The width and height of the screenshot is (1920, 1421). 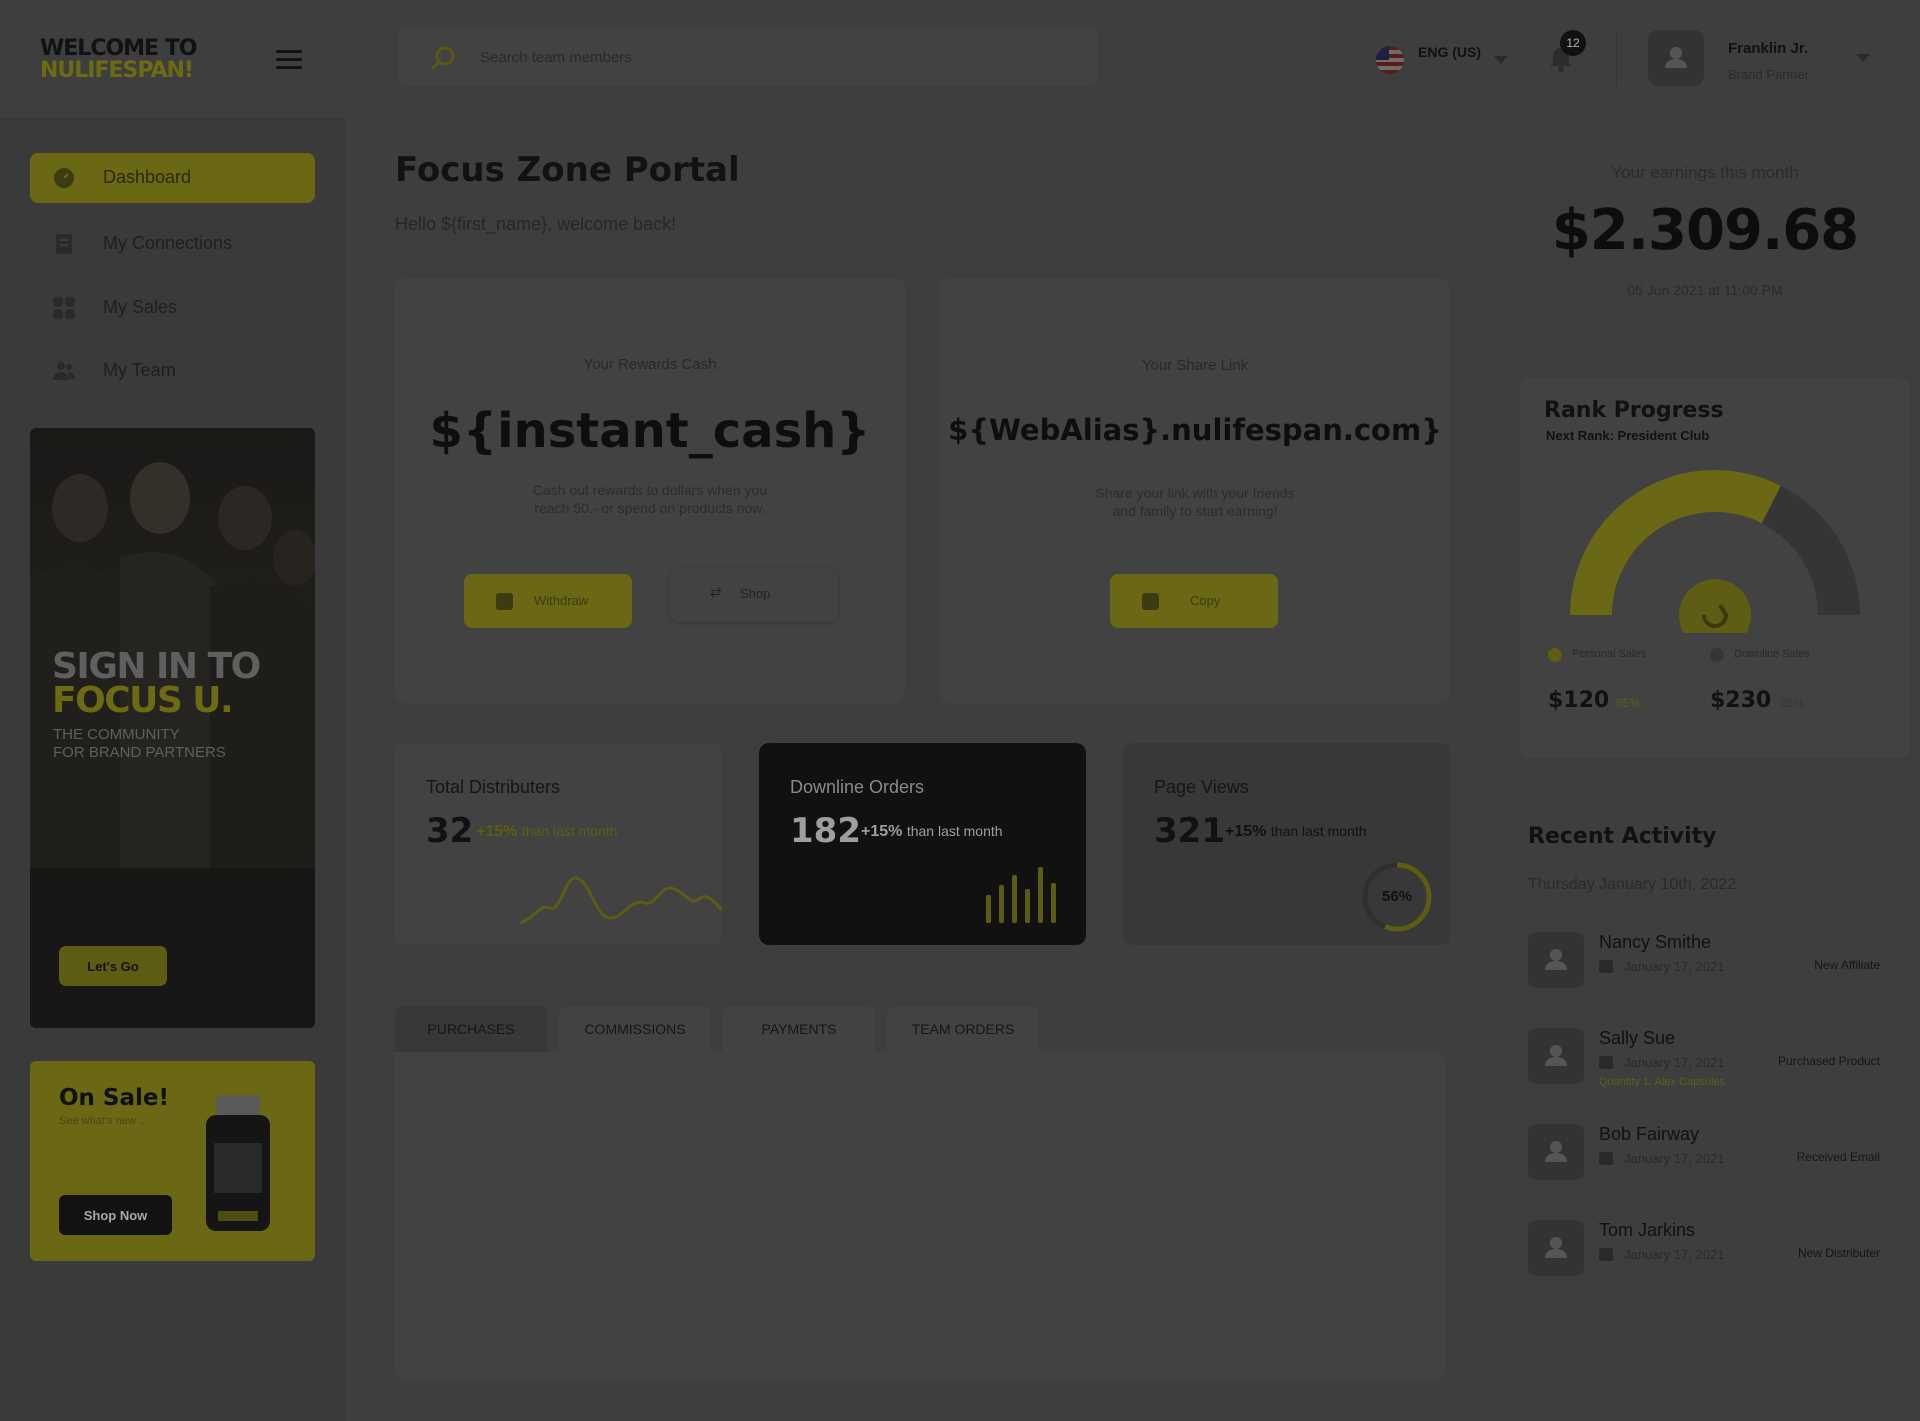 I want to click on personal-sales-amount: $120, so click(x=1579, y=700).